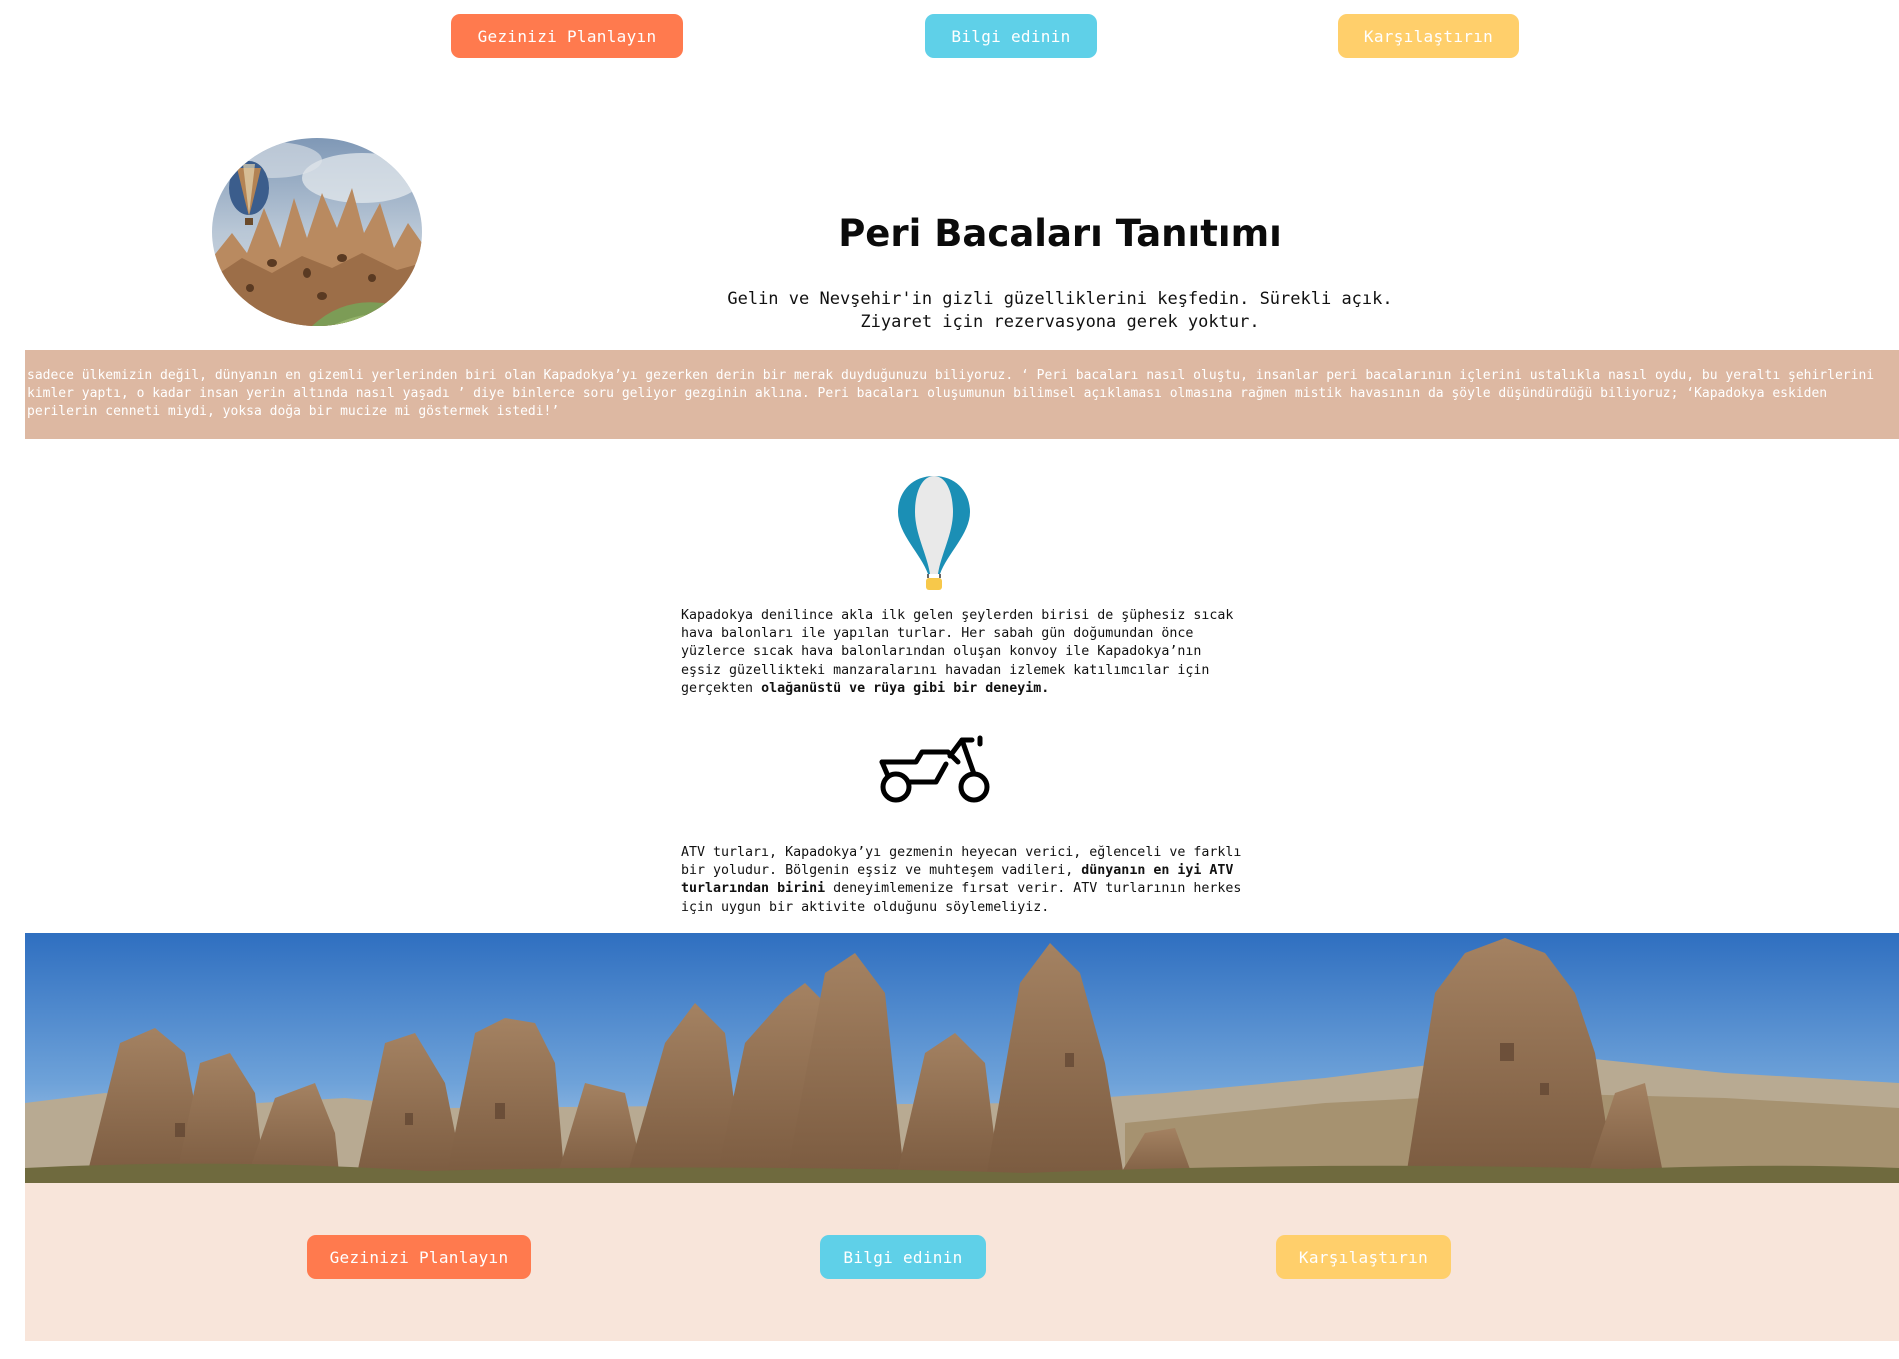 The height and width of the screenshot is (1359, 1899). What do you see at coordinates (1060, 233) in the screenshot?
I see `page-title: Peri Bacaları Tanıtımı` at bounding box center [1060, 233].